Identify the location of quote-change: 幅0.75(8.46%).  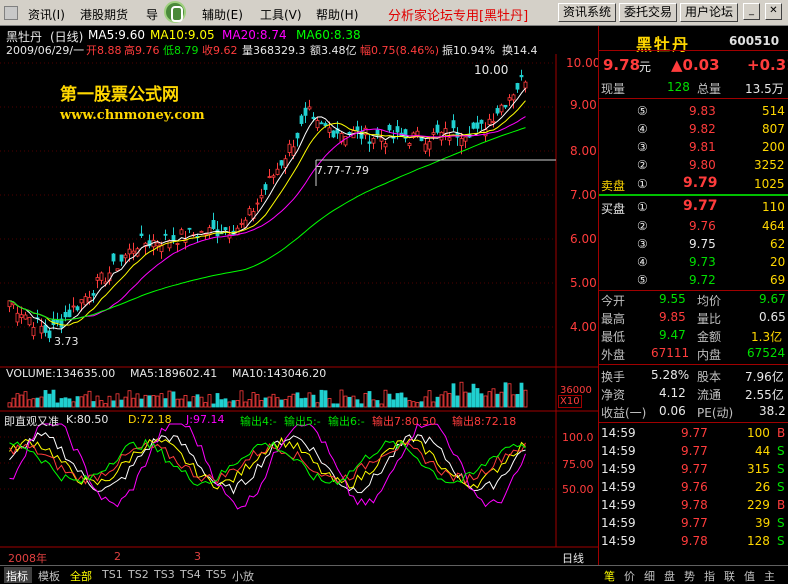
(400, 50).